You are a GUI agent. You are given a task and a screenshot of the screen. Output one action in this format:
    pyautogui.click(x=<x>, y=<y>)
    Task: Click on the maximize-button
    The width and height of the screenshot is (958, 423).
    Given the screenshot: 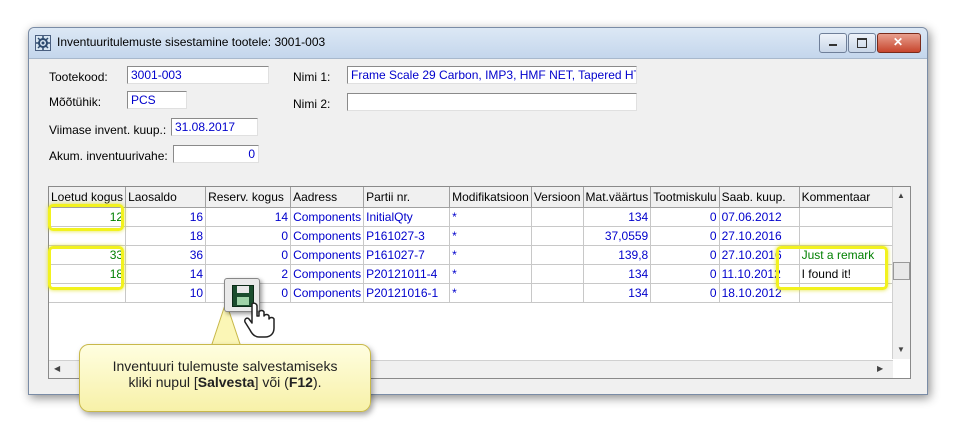 What is the action you would take?
    pyautogui.click(x=862, y=43)
    